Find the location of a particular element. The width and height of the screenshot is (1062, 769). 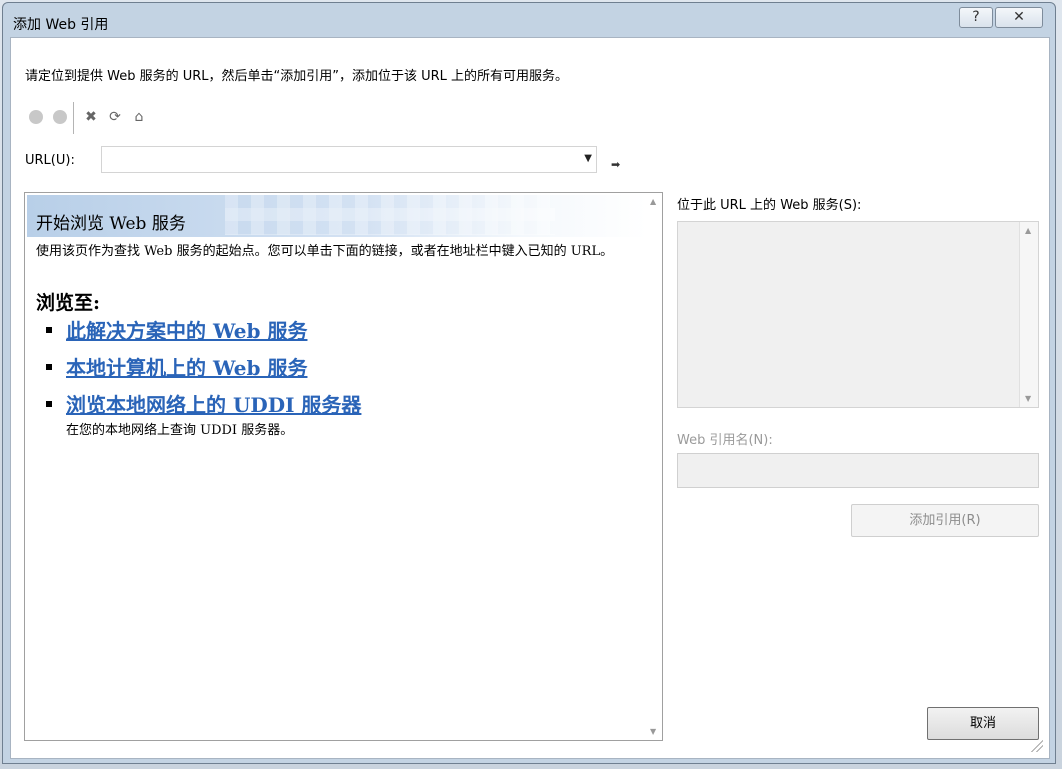

reference-name-label: Web 引用名(N): is located at coordinates (725, 440).